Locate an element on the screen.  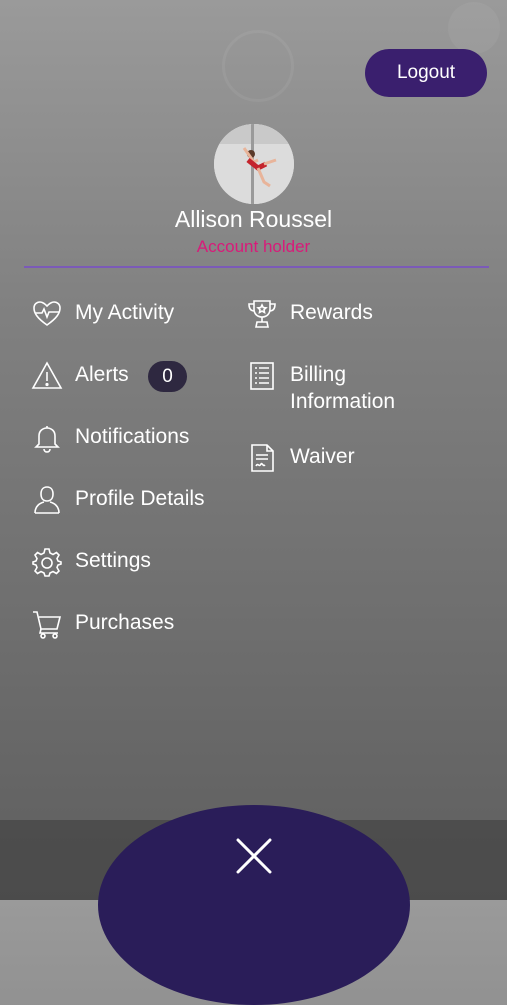
menu-item-waiver: Waiver is located at coordinates (300, 458).